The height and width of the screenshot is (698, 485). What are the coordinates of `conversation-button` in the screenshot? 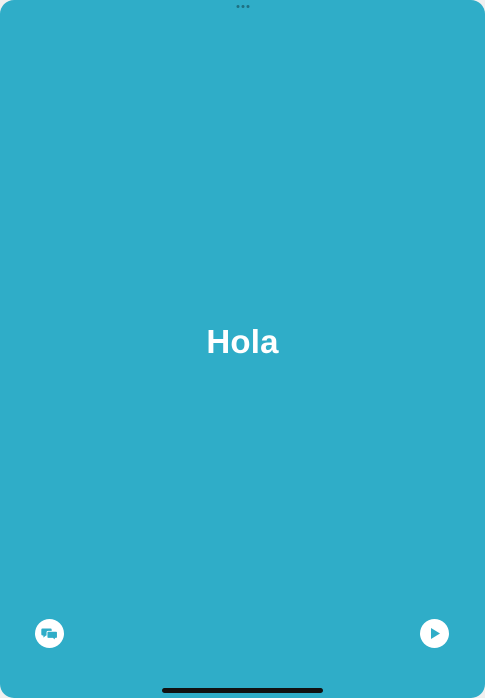 It's located at (49, 633).